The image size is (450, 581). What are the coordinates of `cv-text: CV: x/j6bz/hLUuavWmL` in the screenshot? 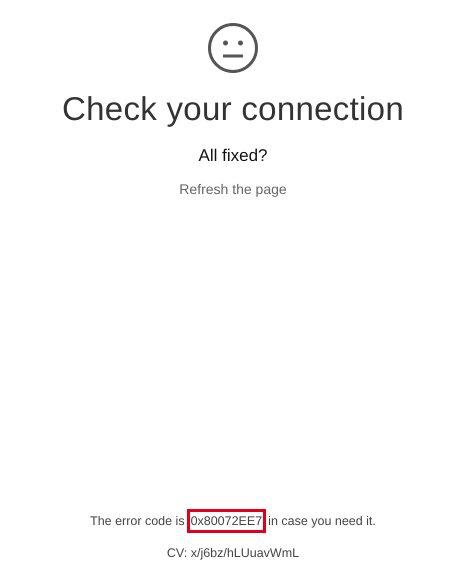 It's located at (233, 553).